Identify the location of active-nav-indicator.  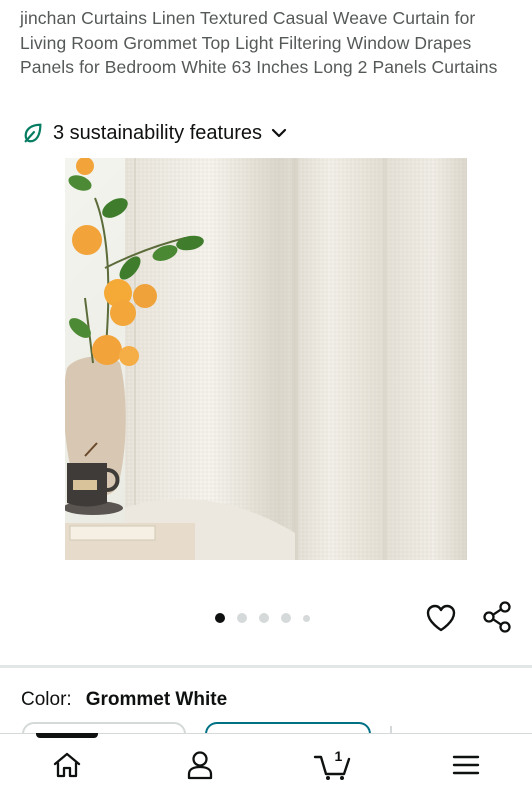
(67, 735).